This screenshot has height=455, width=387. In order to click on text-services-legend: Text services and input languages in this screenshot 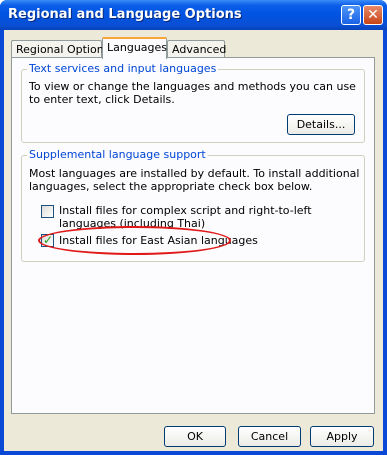, I will do `click(123, 68)`.